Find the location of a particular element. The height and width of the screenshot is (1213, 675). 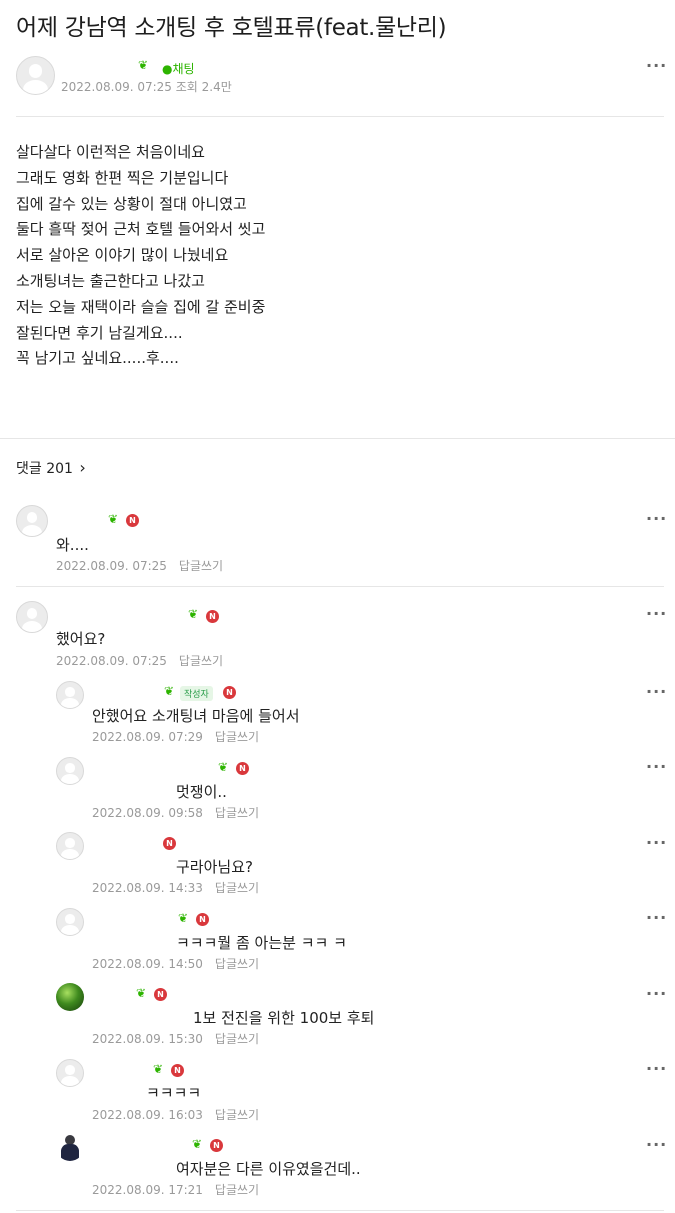

author-avatar is located at coordinates (35, 75).